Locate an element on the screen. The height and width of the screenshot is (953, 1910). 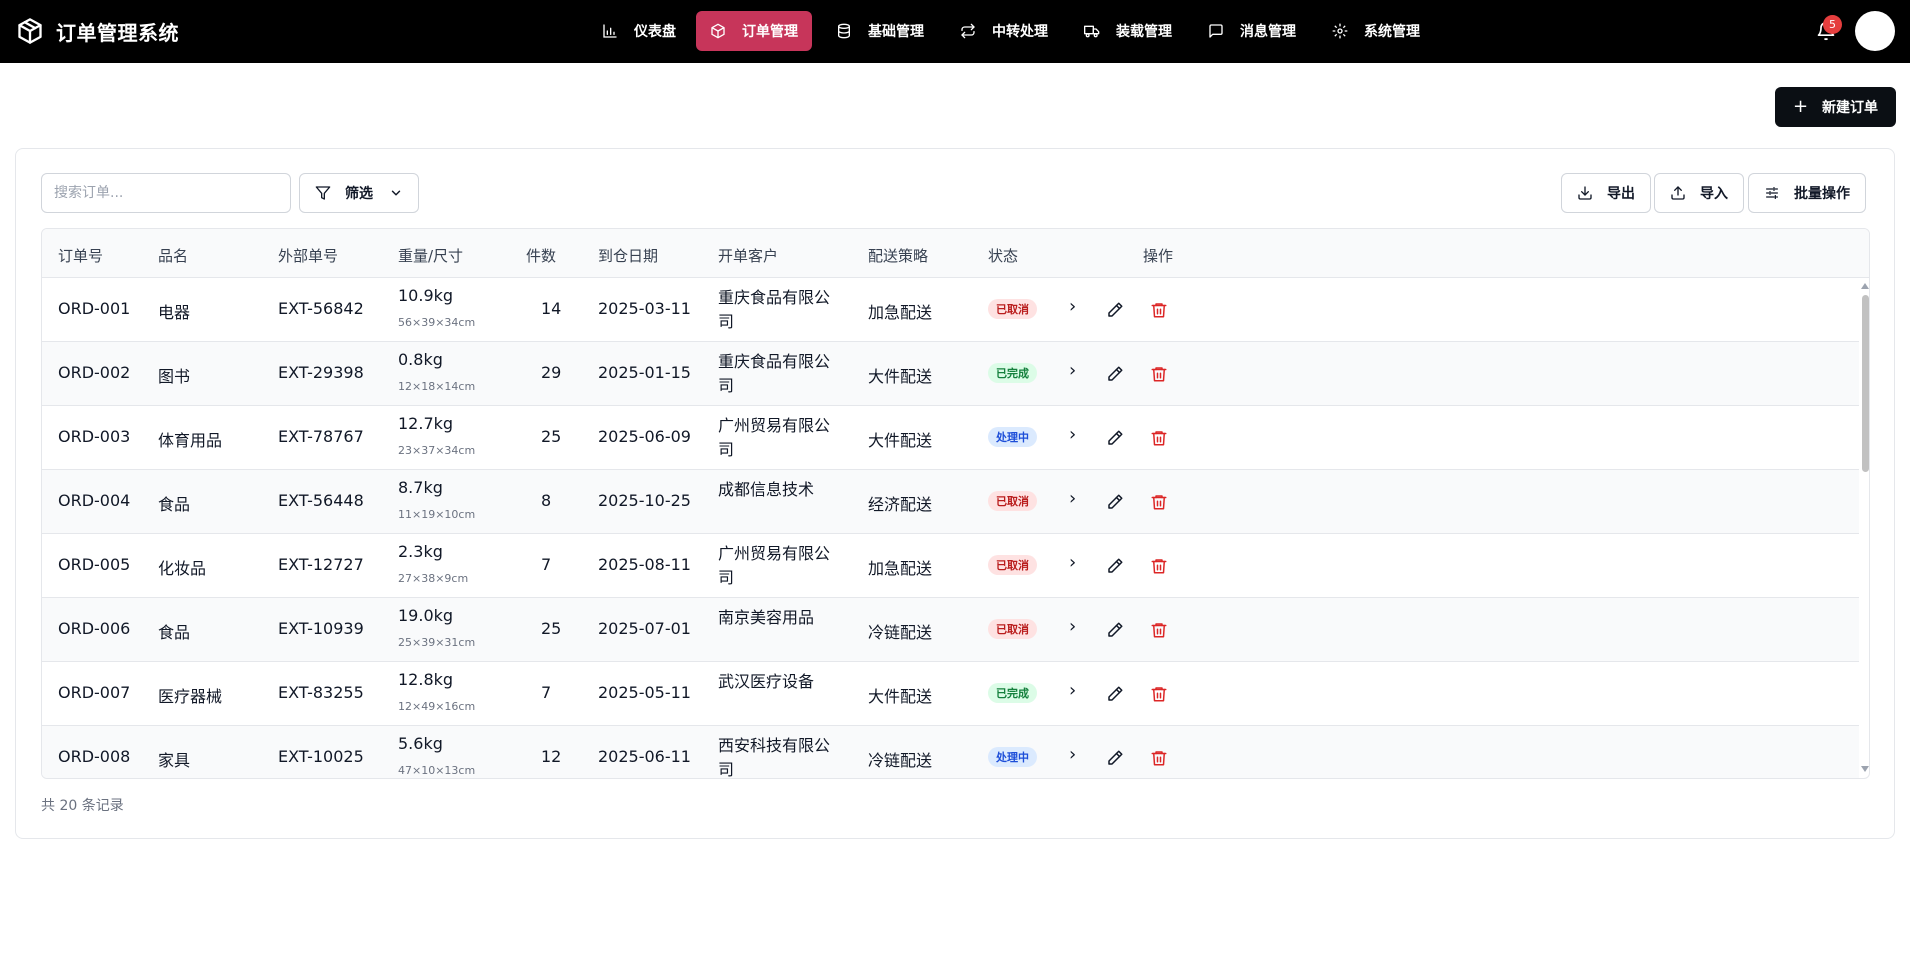
dimensions: 47×10×13cm is located at coordinates (437, 770).